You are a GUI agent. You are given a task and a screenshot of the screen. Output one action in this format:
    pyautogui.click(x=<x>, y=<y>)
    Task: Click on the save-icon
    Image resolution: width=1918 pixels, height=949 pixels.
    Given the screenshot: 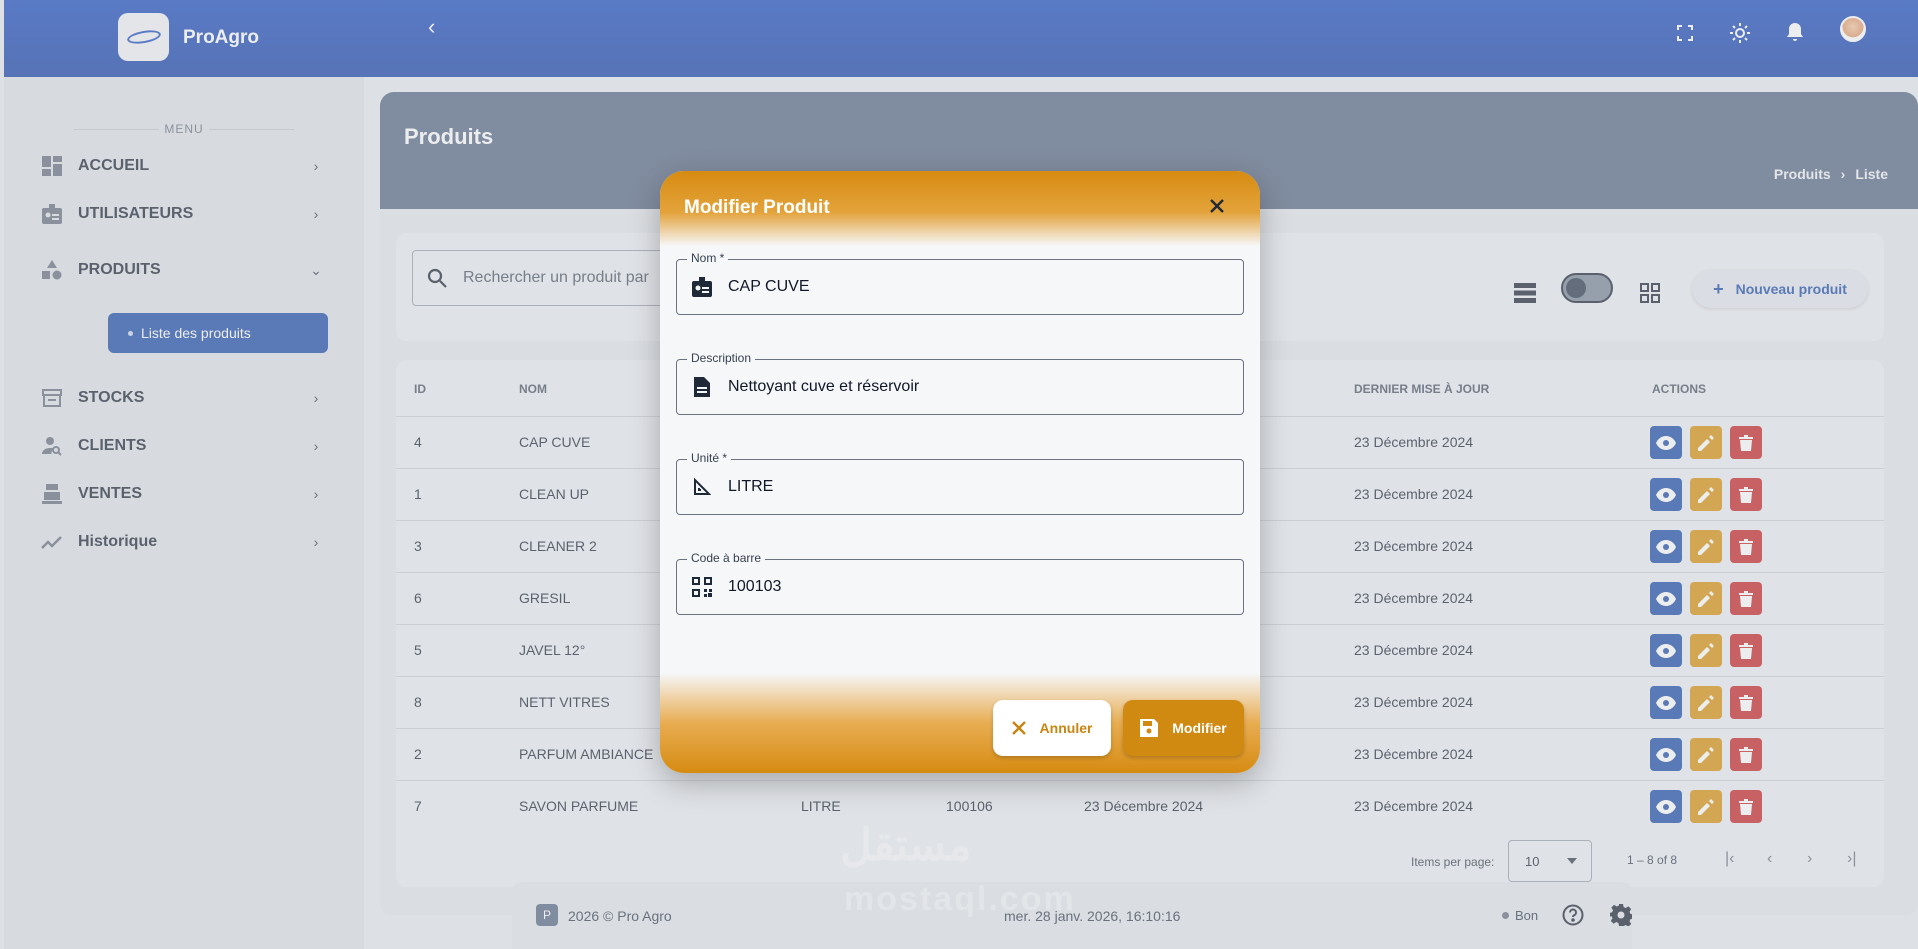 What is the action you would take?
    pyautogui.click(x=1149, y=728)
    